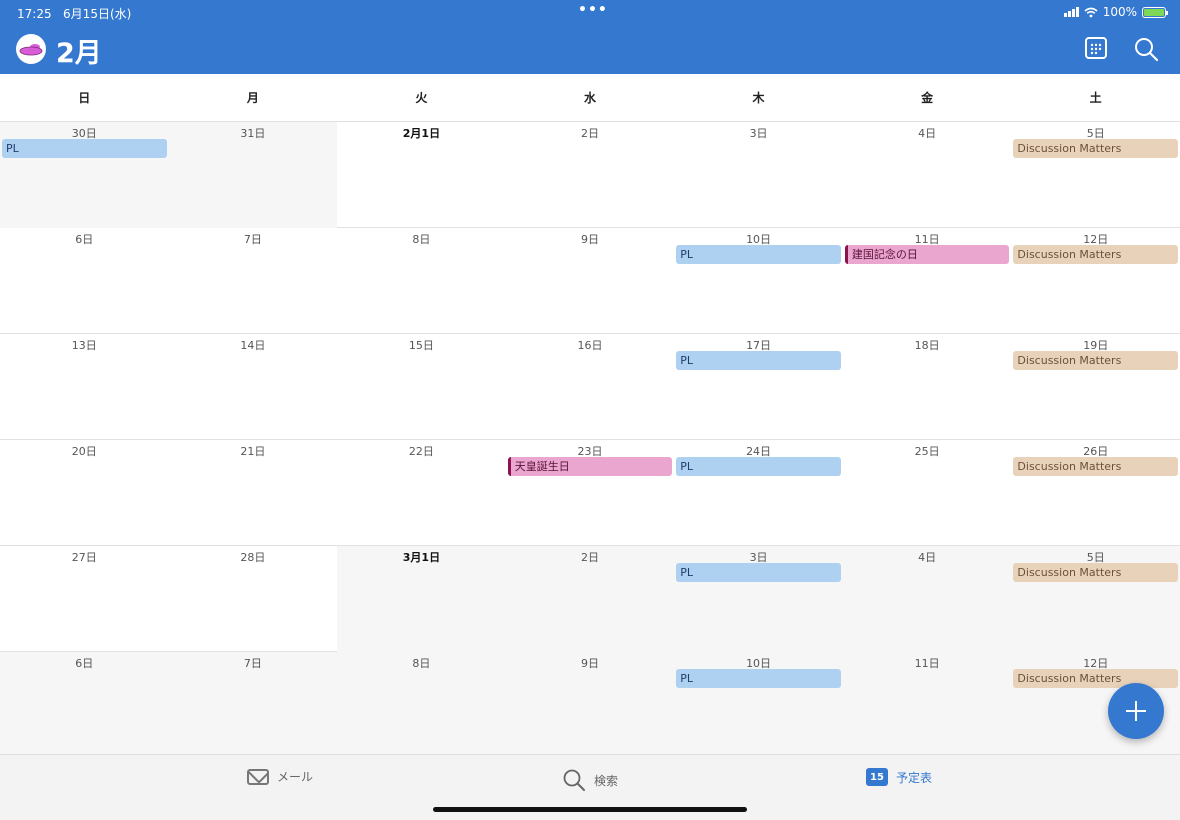 The width and height of the screenshot is (1180, 820). Describe the element at coordinates (1095, 493) in the screenshot. I see `day-cell: 26日` at that location.